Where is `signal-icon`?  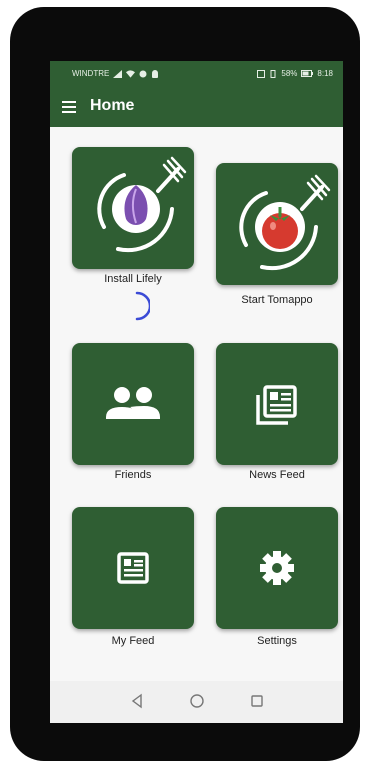 signal-icon is located at coordinates (118, 73).